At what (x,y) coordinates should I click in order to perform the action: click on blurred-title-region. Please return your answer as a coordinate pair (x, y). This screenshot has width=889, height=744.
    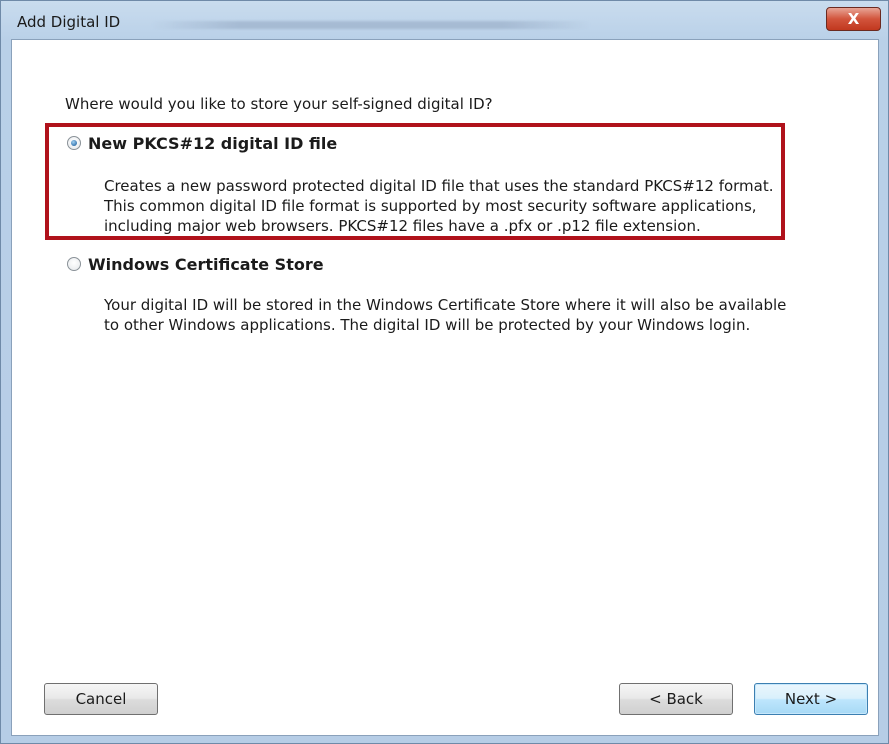
    Looking at the image, I should click on (371, 25).